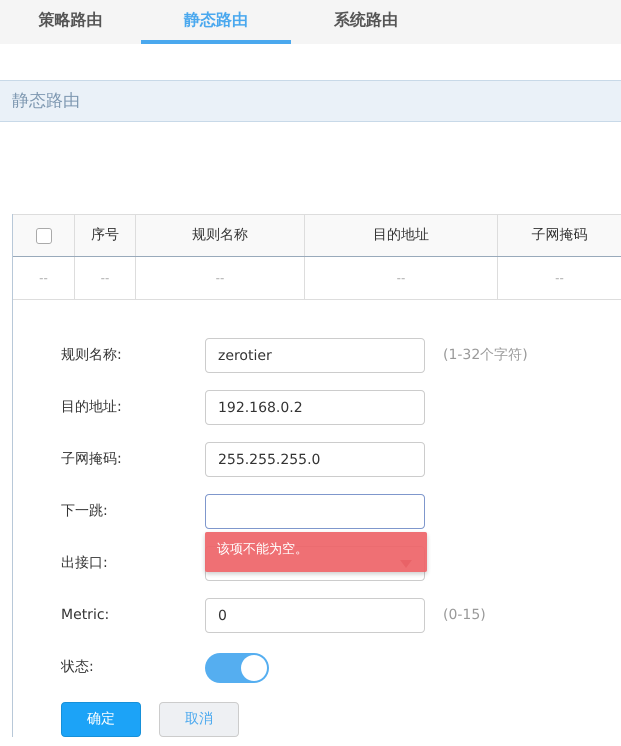 This screenshot has height=746, width=621. What do you see at coordinates (105, 235) in the screenshot?
I see `column-header: 序号` at bounding box center [105, 235].